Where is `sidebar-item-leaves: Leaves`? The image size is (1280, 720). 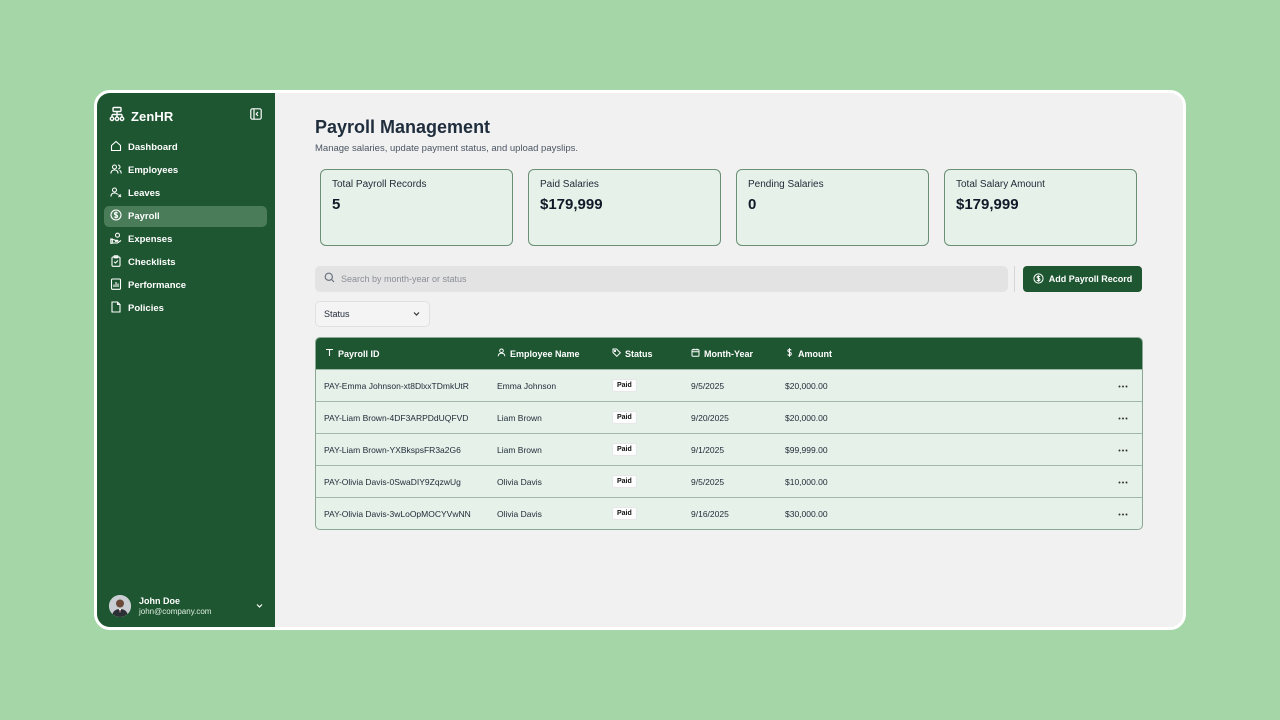
sidebar-item-leaves: Leaves is located at coordinates (185, 193).